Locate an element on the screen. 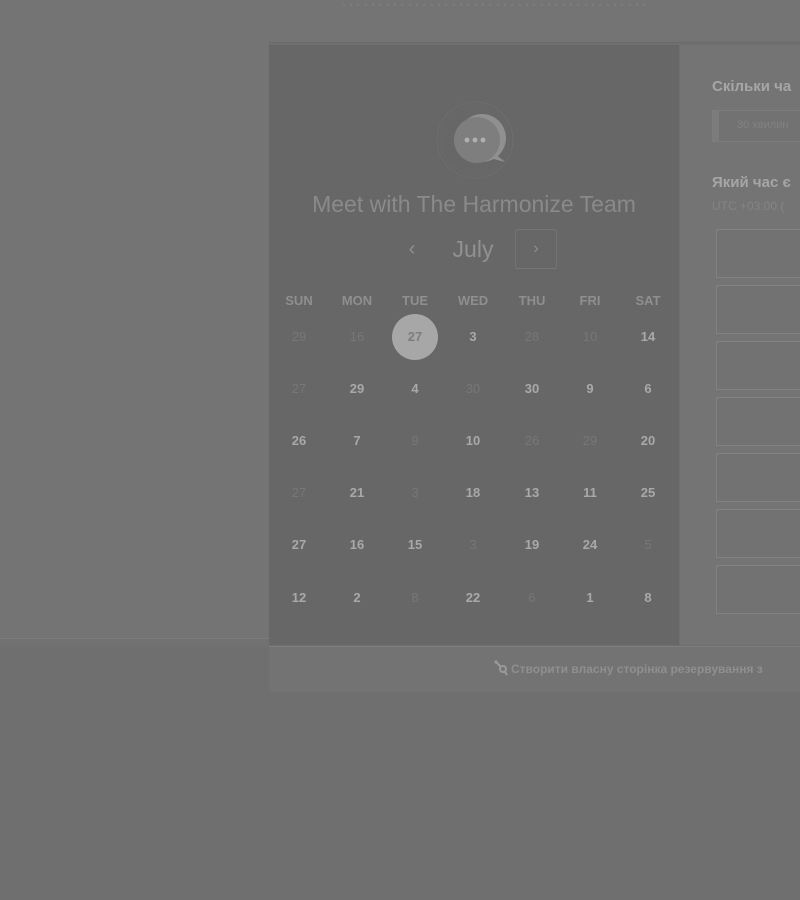 The width and height of the screenshot is (800, 900). page-title: Meet with The Harmonize Team is located at coordinates (474, 204).